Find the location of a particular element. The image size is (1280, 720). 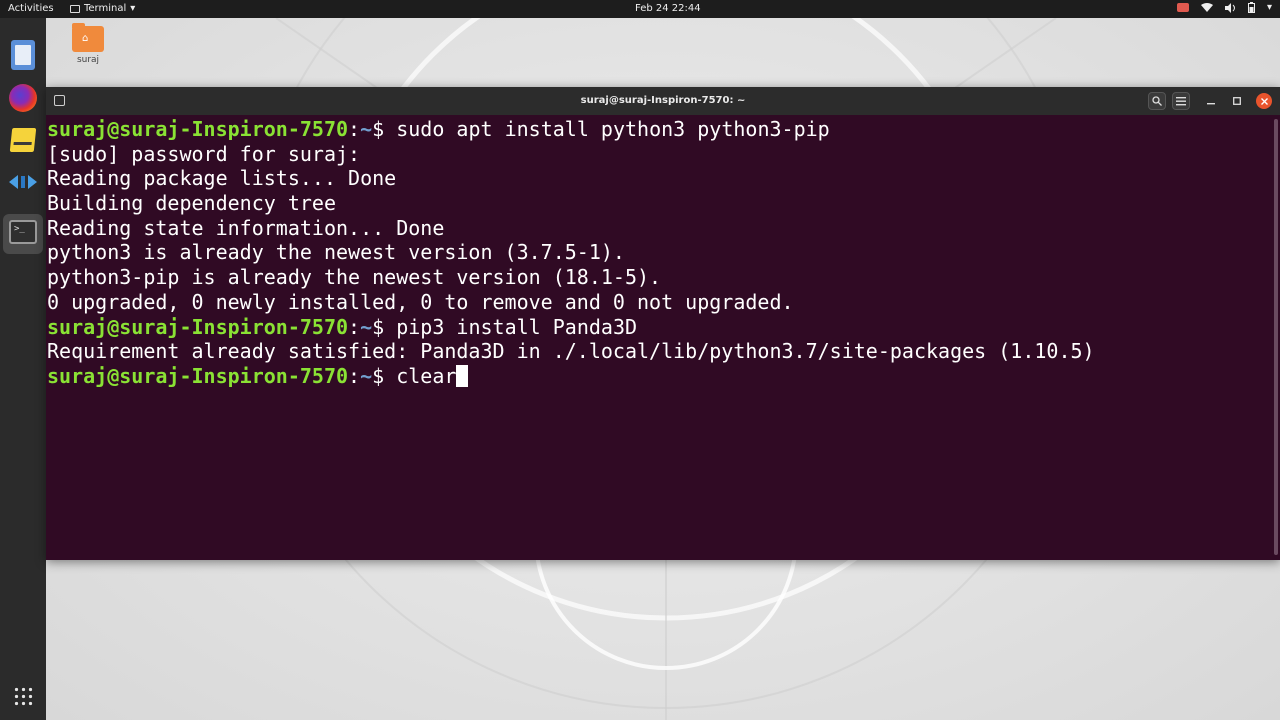

maximize-icon is located at coordinates (1237, 101).